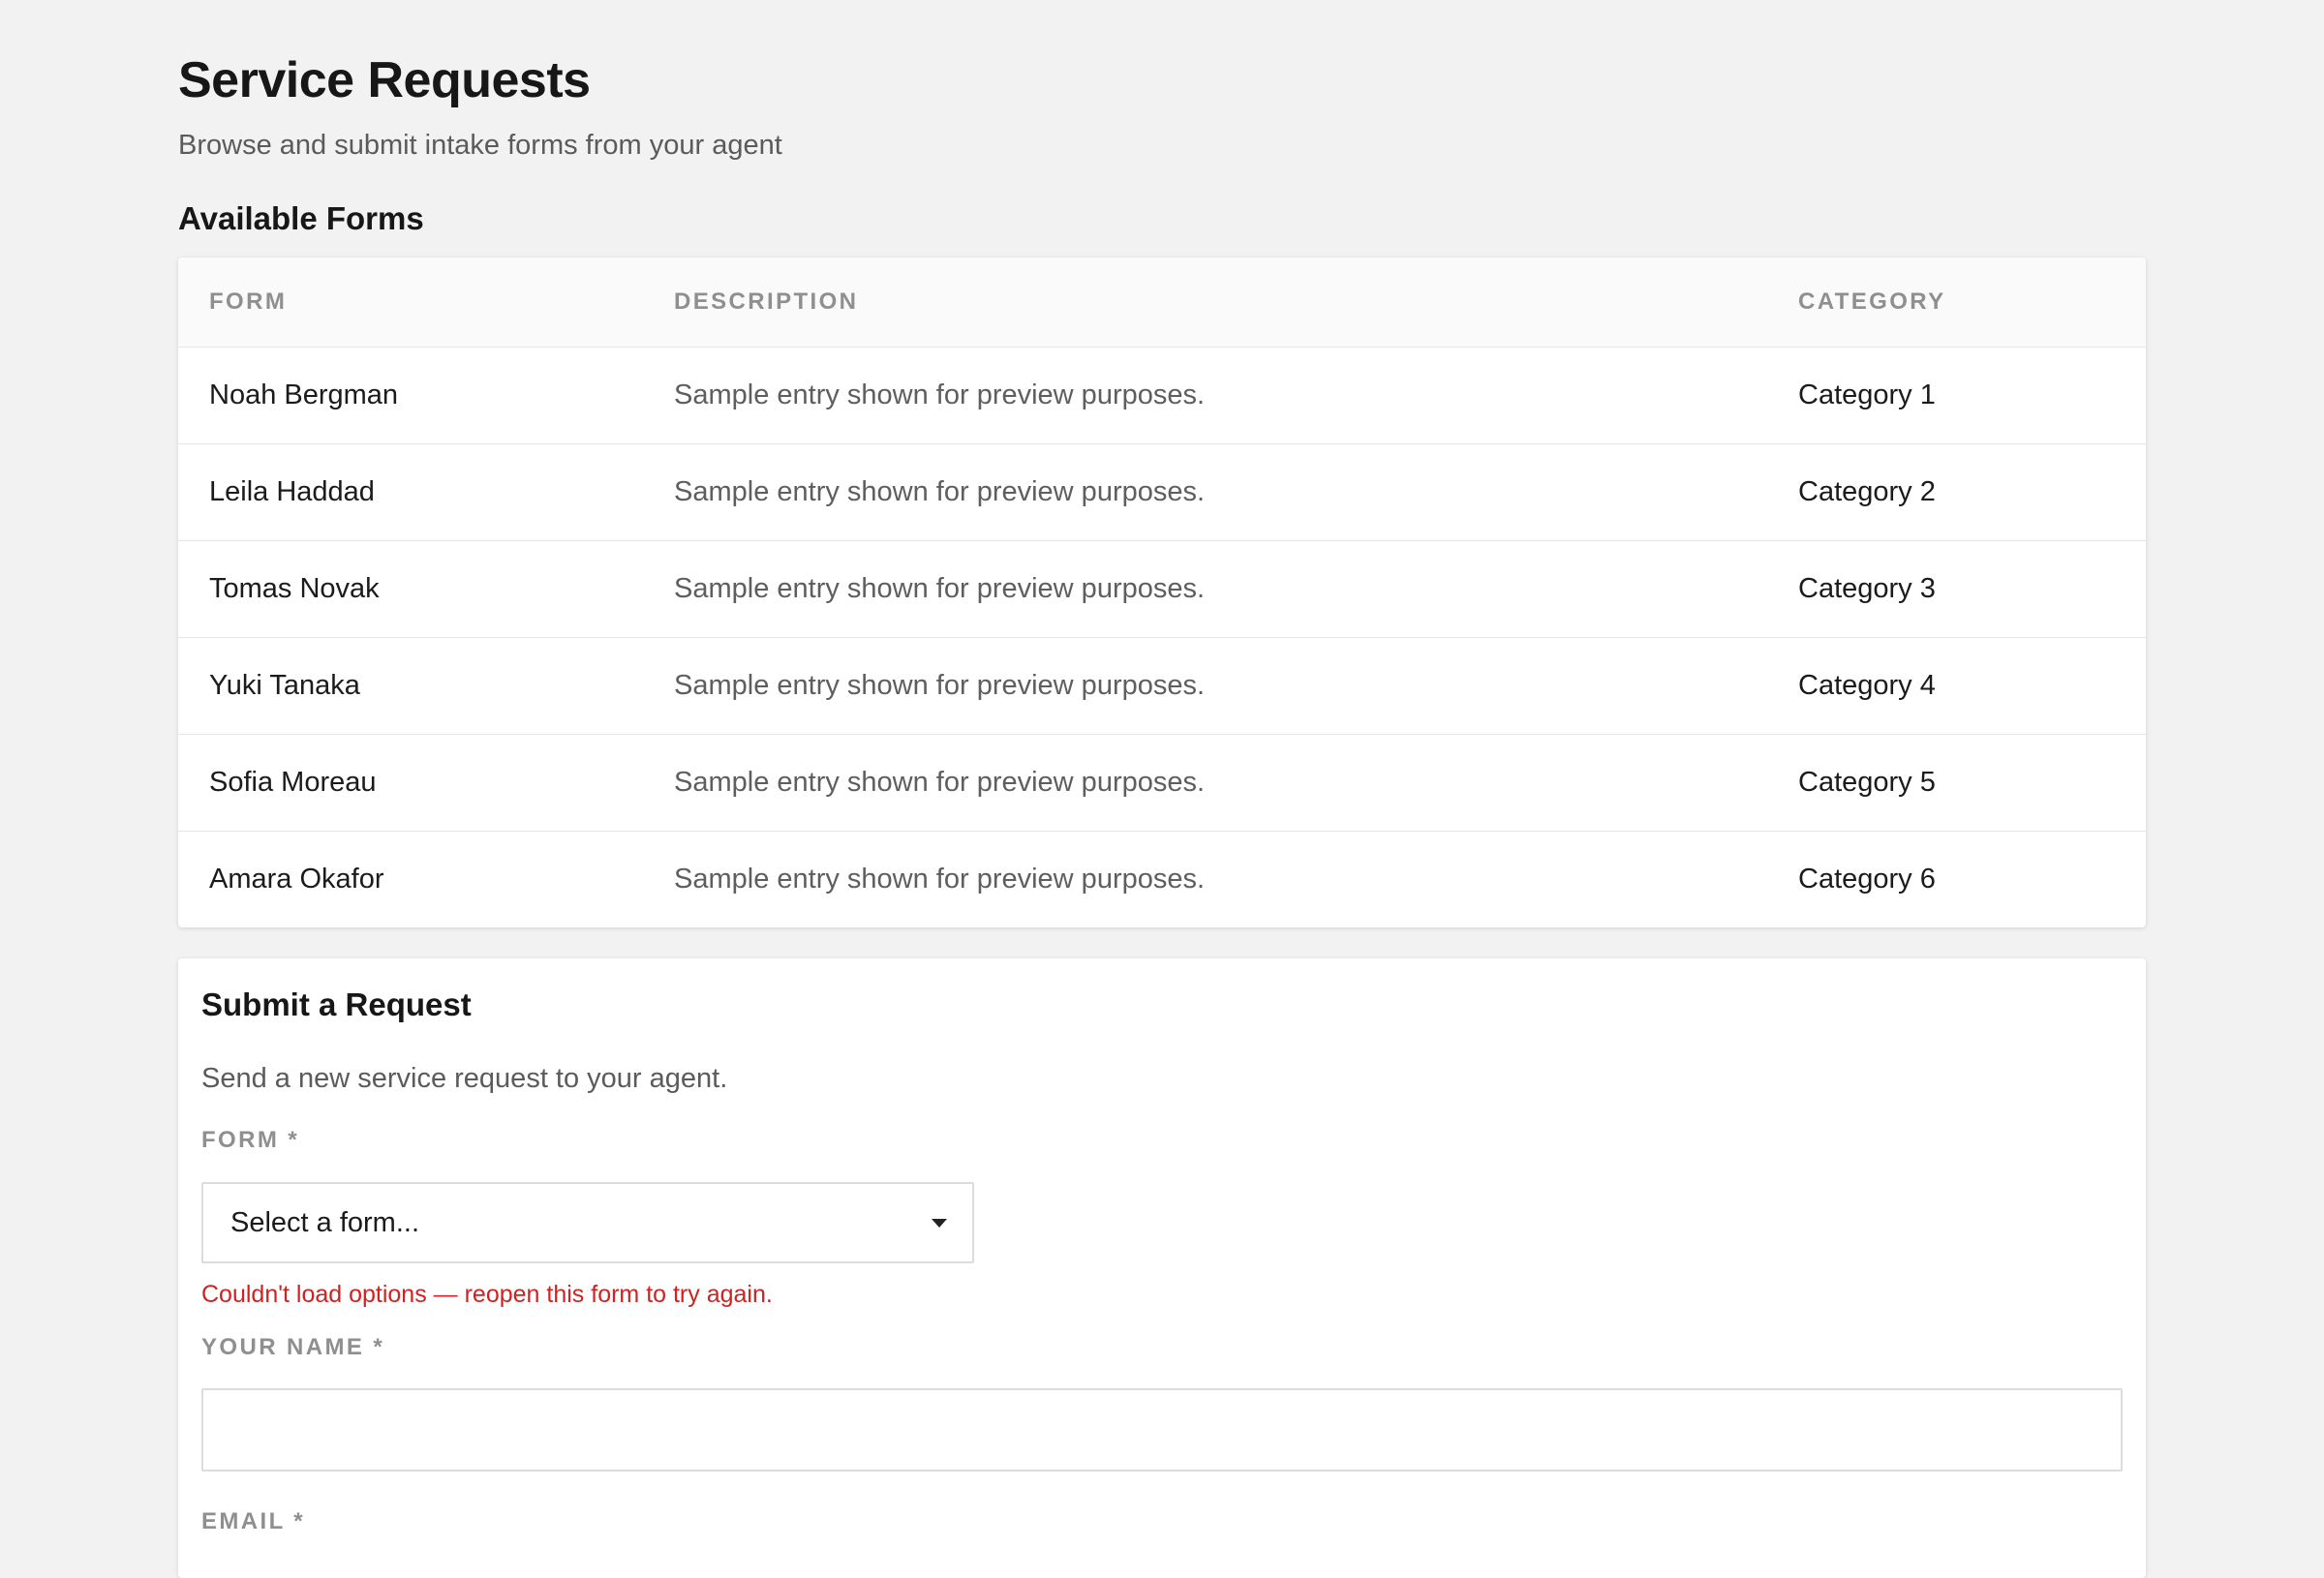 The height and width of the screenshot is (1578, 2324). Describe the element at coordinates (251, 1140) in the screenshot. I see `form-select-label: FORM *` at that location.